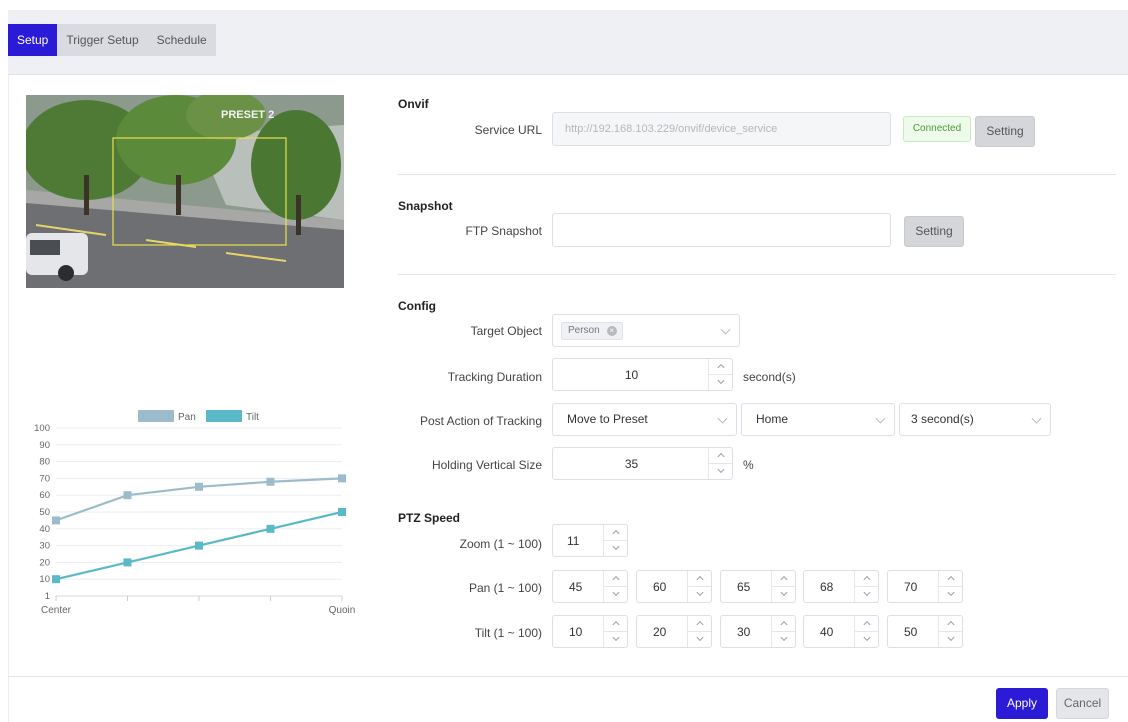  I want to click on tilt-value-2: 20, so click(660, 631).